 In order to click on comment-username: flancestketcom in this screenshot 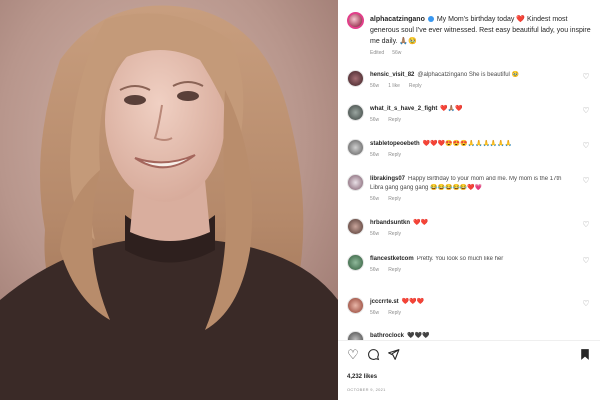, I will do `click(392, 259)`.